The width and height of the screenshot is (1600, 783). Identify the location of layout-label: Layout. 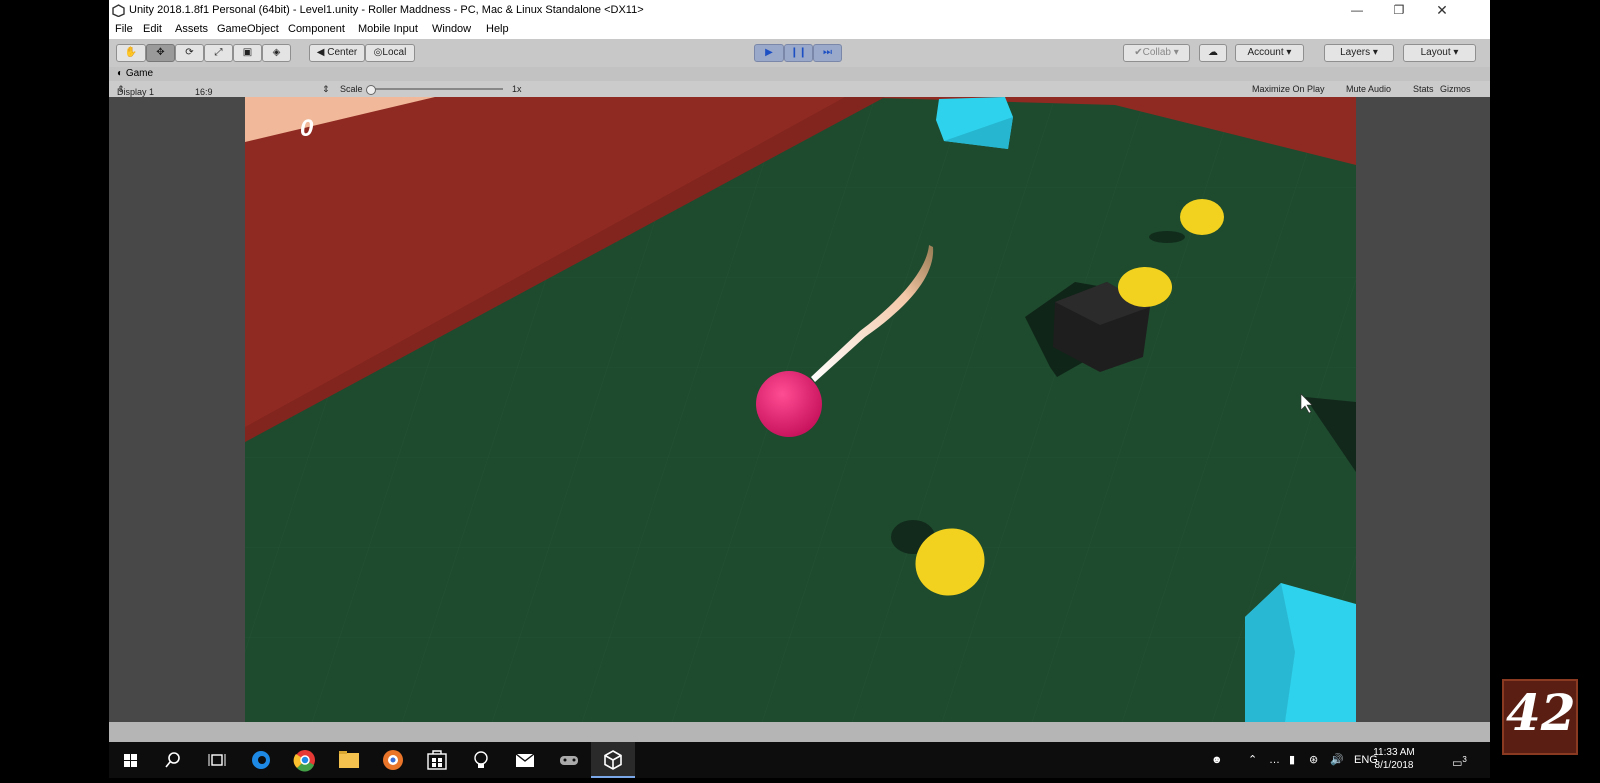
(1435, 52).